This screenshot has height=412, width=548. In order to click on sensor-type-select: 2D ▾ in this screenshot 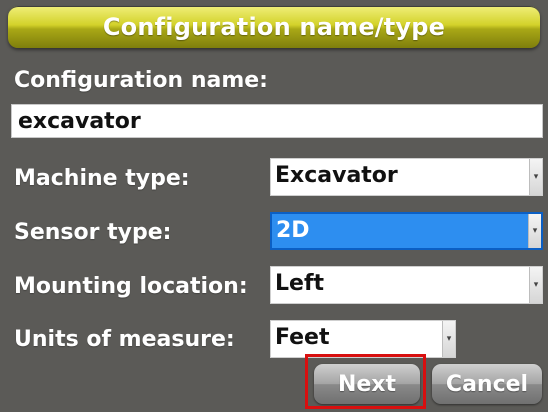, I will do `click(406, 231)`.